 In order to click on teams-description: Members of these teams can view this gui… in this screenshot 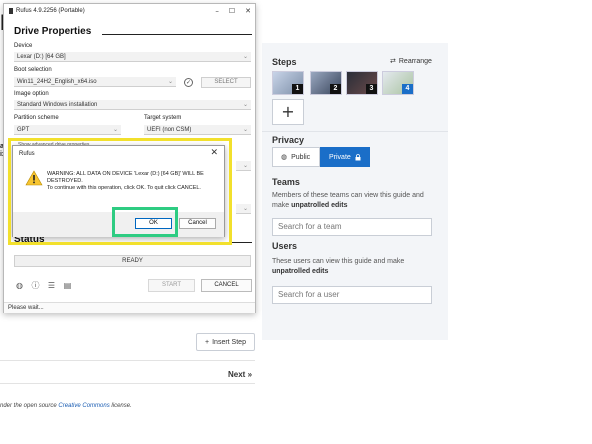, I will do `click(356, 201)`.